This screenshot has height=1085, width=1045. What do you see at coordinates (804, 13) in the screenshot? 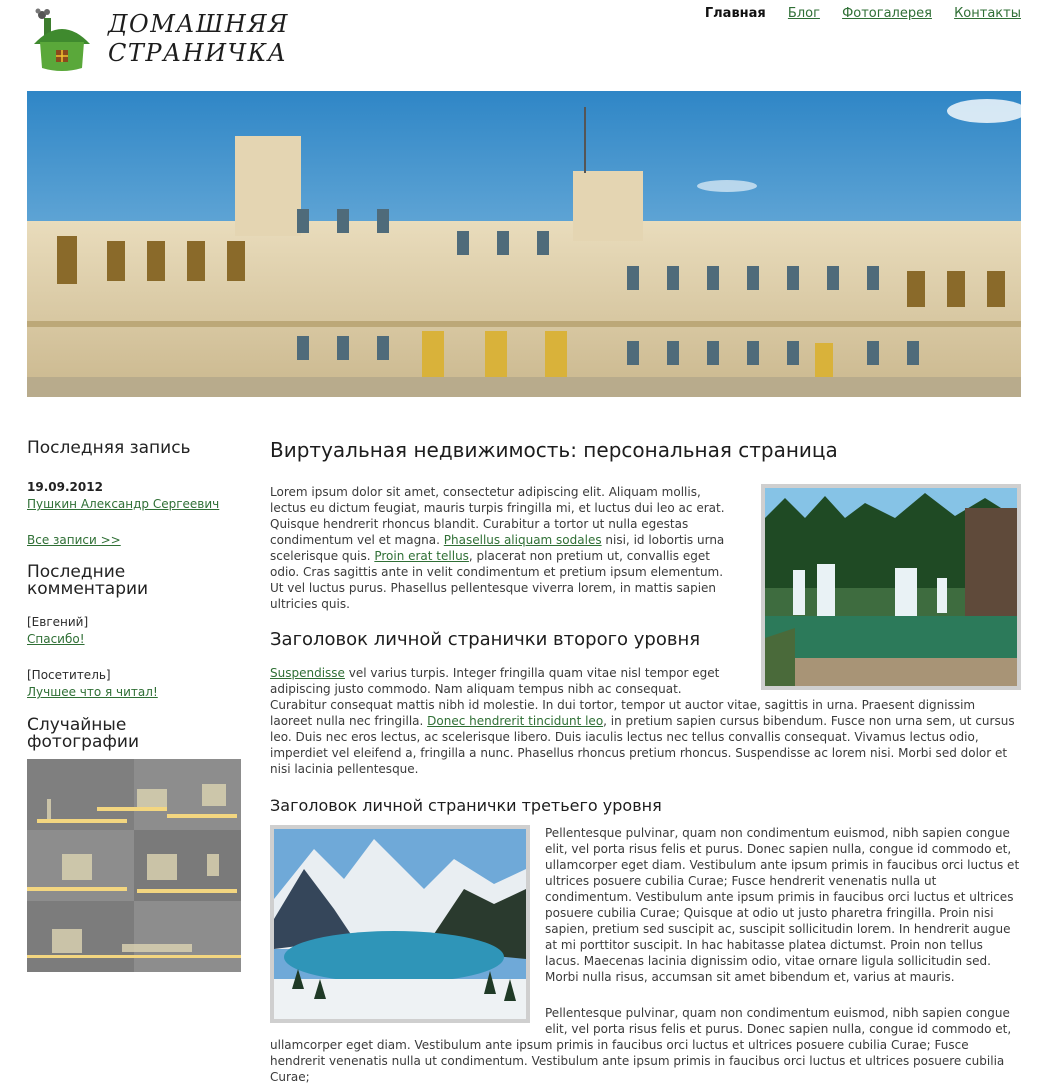
I see `nav-item-blog: Блог` at bounding box center [804, 13].